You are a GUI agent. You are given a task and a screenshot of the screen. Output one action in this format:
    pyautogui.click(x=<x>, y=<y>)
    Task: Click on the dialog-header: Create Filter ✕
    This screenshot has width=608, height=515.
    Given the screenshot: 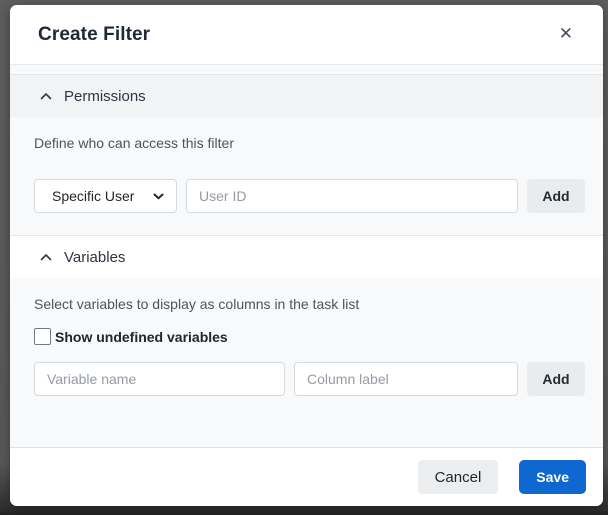 What is the action you would take?
    pyautogui.click(x=306, y=35)
    